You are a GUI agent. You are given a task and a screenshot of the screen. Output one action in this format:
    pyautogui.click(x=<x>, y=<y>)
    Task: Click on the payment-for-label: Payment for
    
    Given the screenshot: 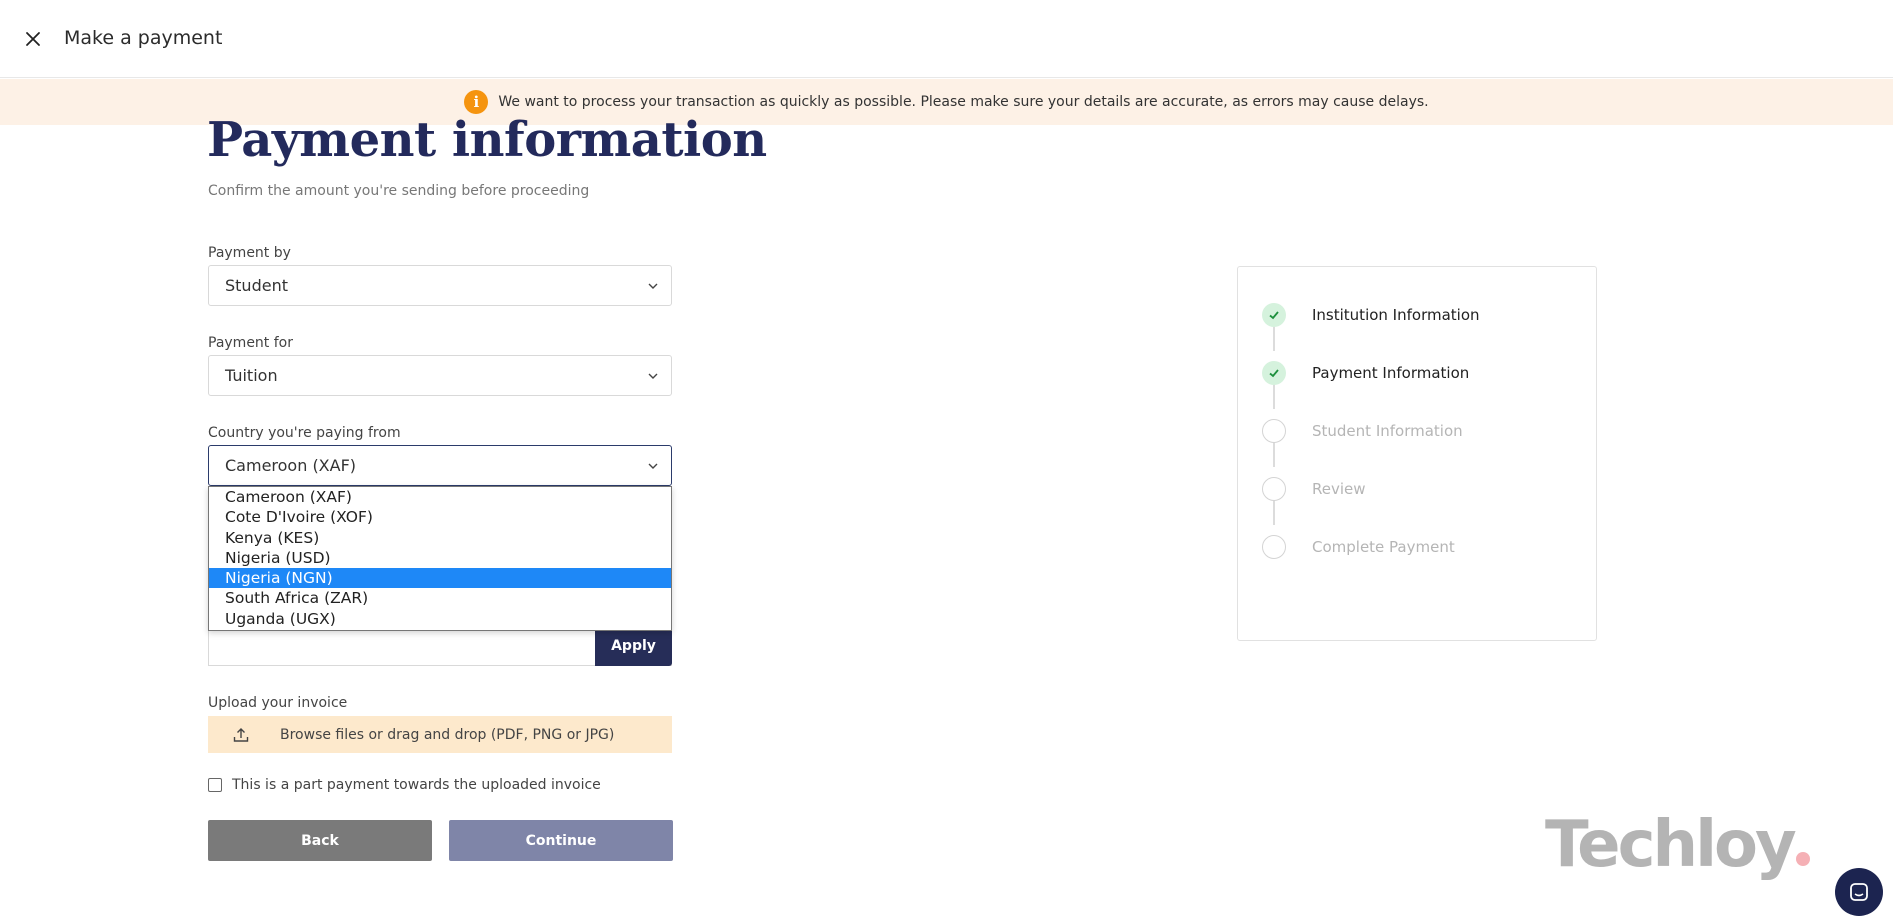 What is the action you would take?
    pyautogui.click(x=250, y=343)
    